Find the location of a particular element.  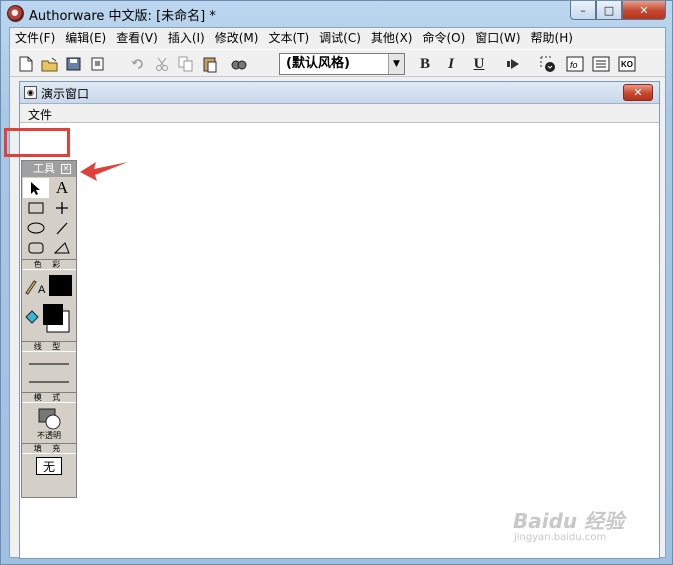

pointer-tool is located at coordinates (36, 188).